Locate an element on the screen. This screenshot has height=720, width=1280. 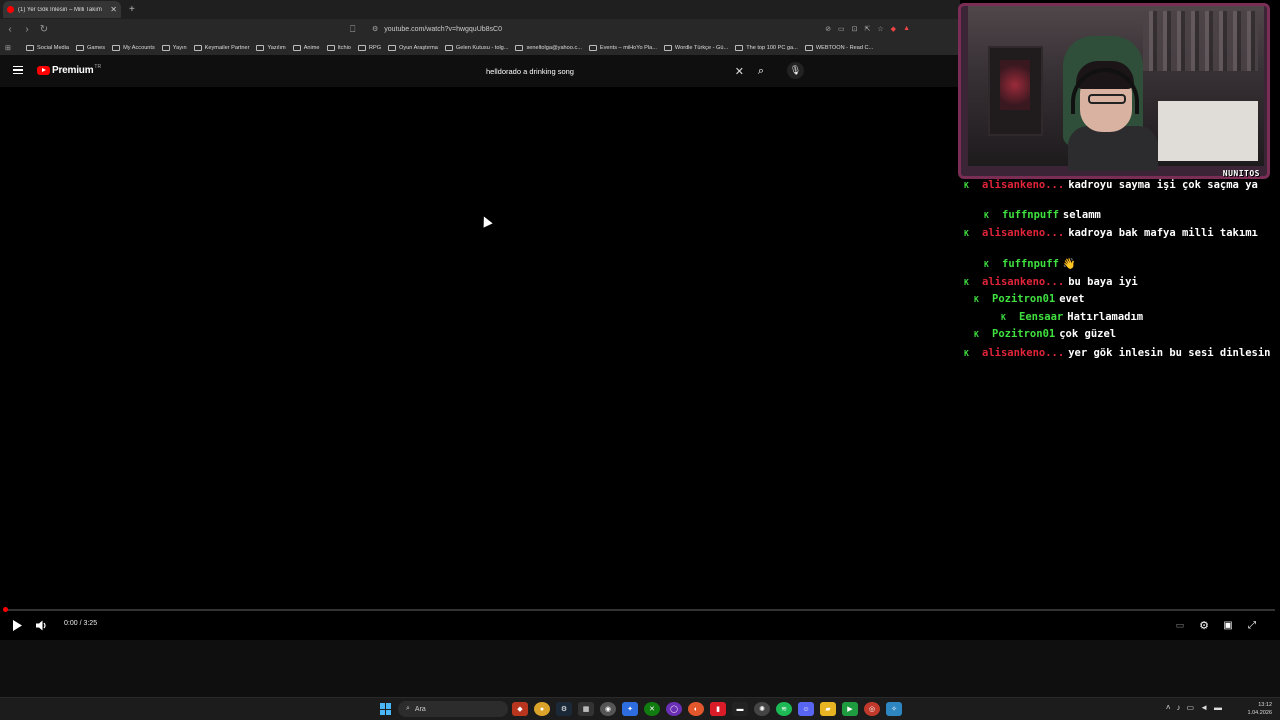
microphone-tray-icon: ♪ is located at coordinates (1179, 707).